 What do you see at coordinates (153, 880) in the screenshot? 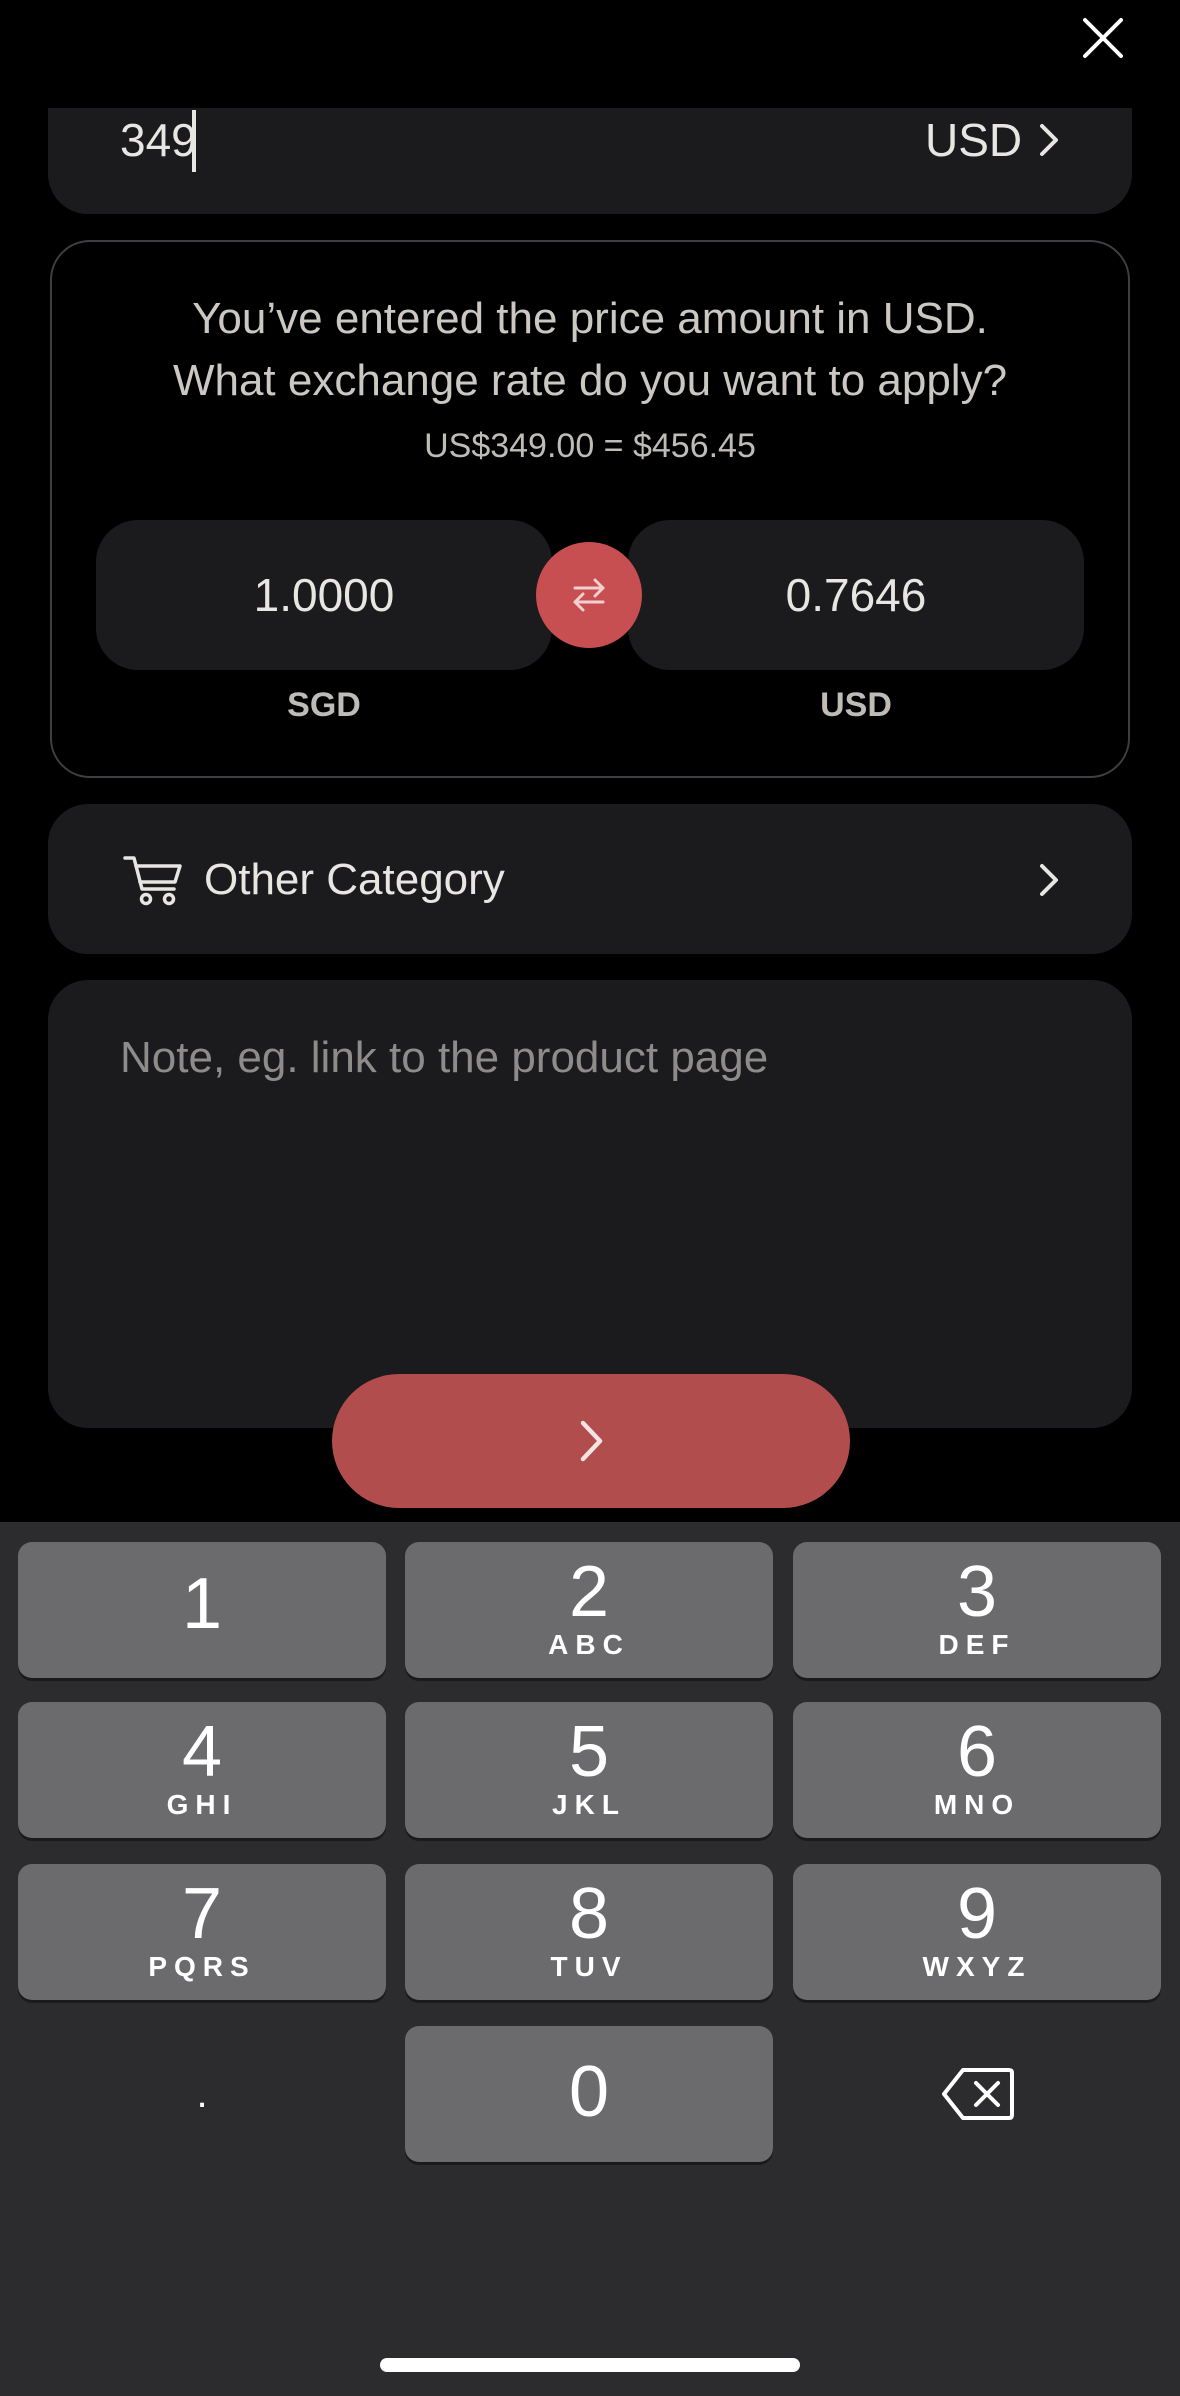
I see `cart-icon` at bounding box center [153, 880].